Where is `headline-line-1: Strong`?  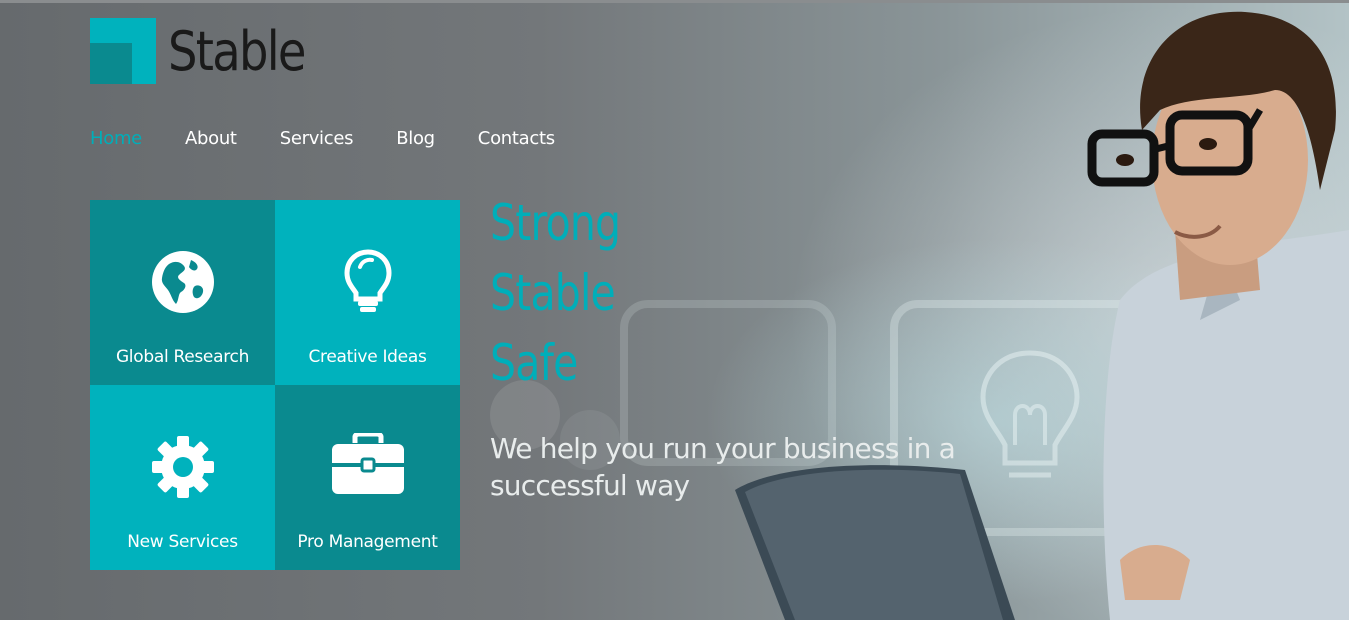
headline-line-1: Strong is located at coordinates (555, 223).